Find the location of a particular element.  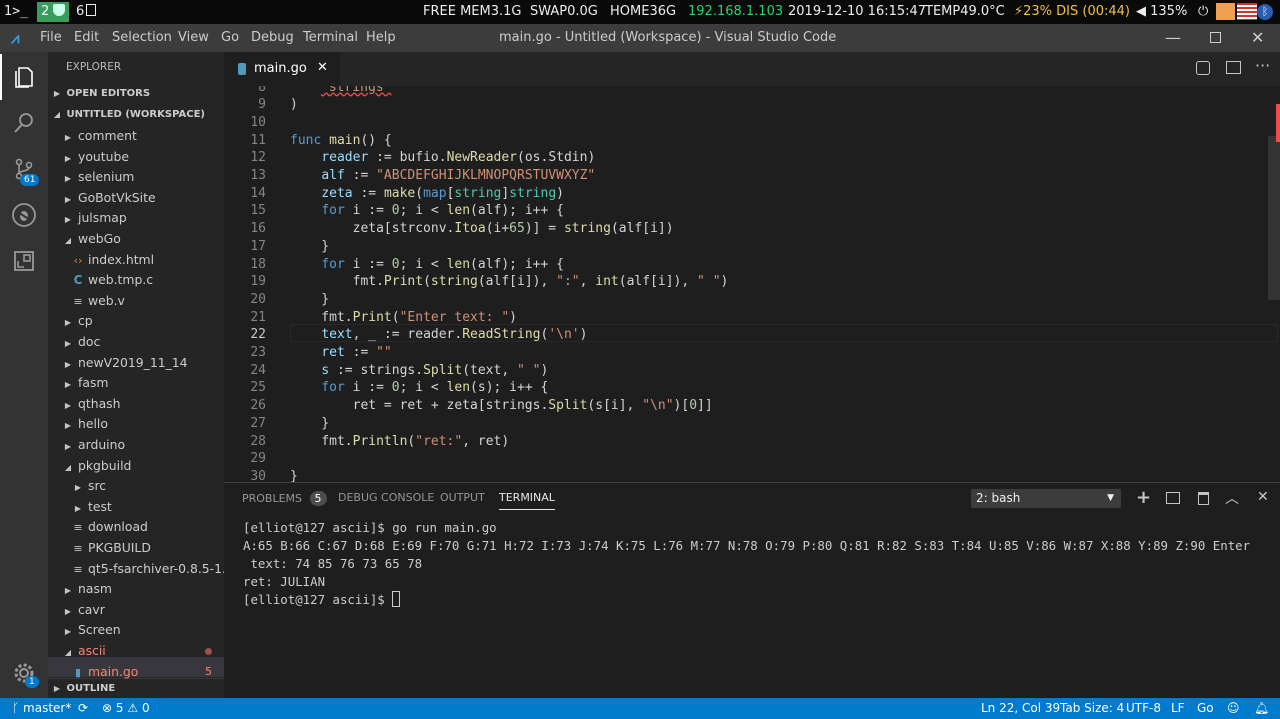

power-icon: ⏻ is located at coordinates (1203, 12).